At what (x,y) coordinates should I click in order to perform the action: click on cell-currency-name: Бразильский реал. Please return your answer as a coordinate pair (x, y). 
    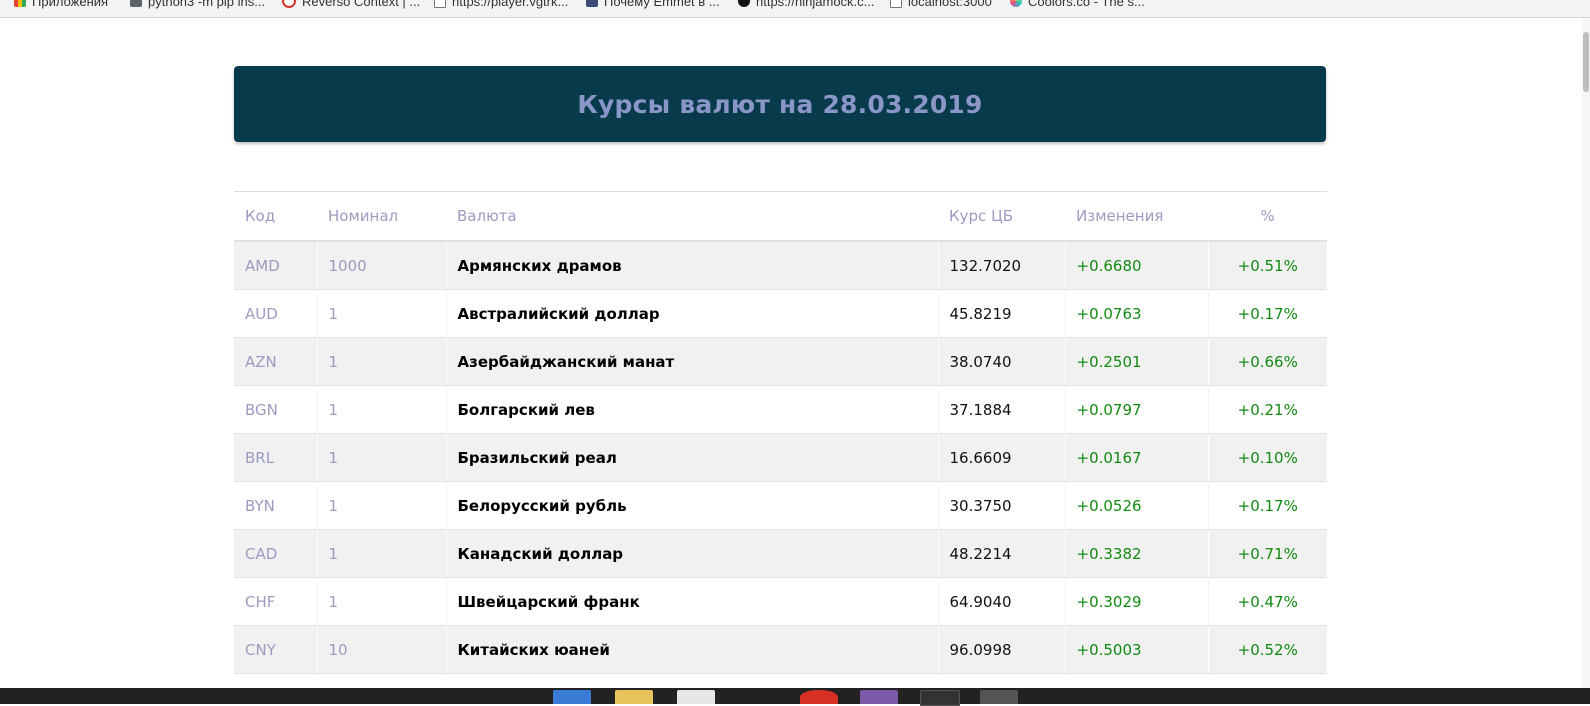
    Looking at the image, I should click on (691, 457).